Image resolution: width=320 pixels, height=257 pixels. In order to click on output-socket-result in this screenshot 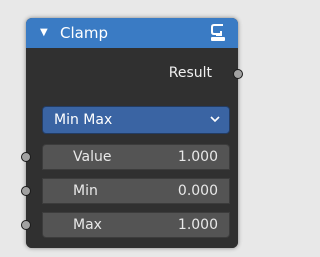, I will do `click(238, 74)`.